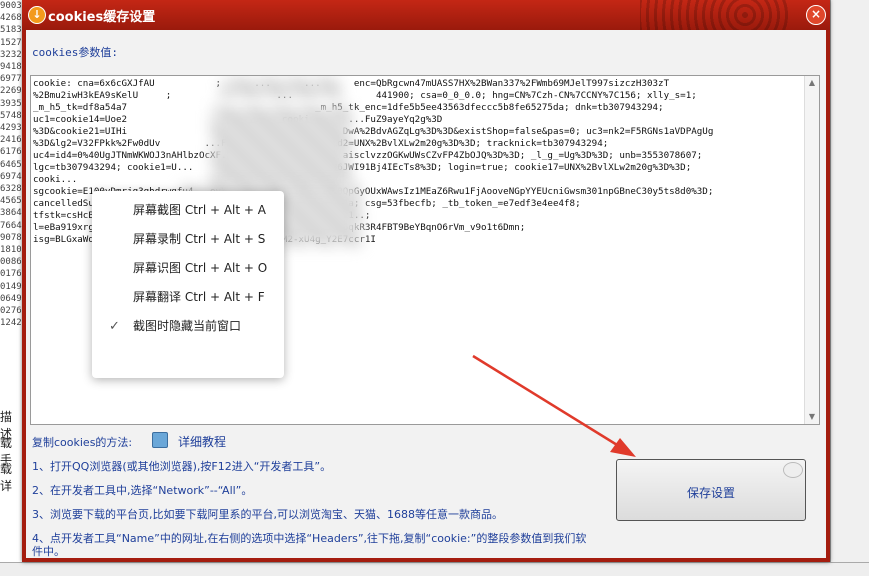 The height and width of the screenshot is (576, 869). What do you see at coordinates (623, 447) in the screenshot?
I see `arrow-head` at bounding box center [623, 447].